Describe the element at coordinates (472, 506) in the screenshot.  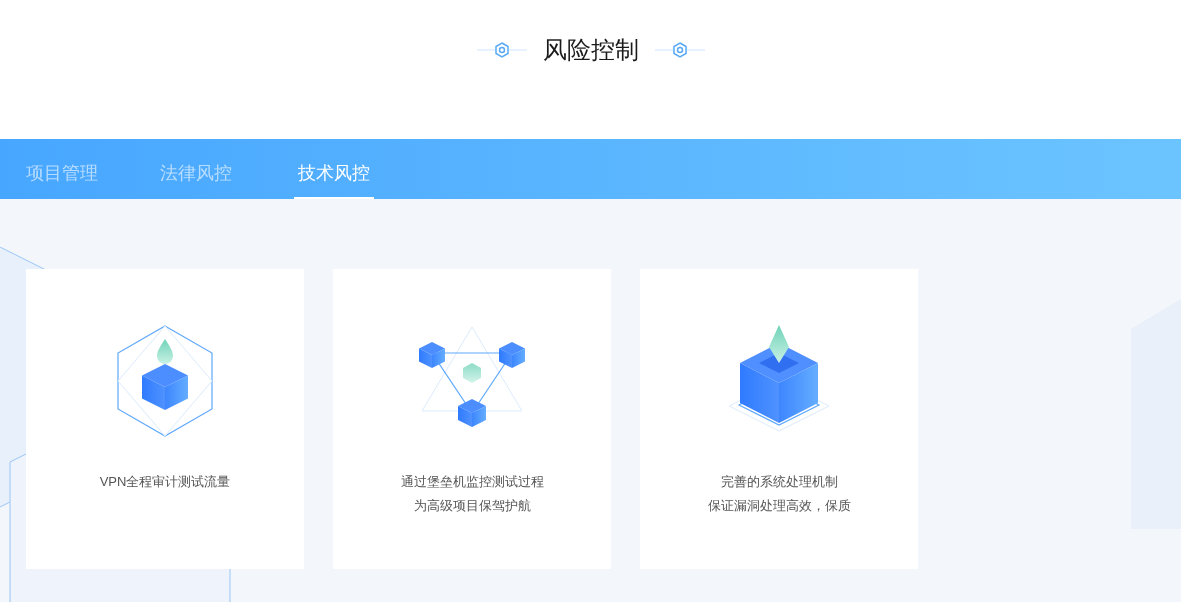
I see `card-text: 为高级项目保驾护航` at that location.